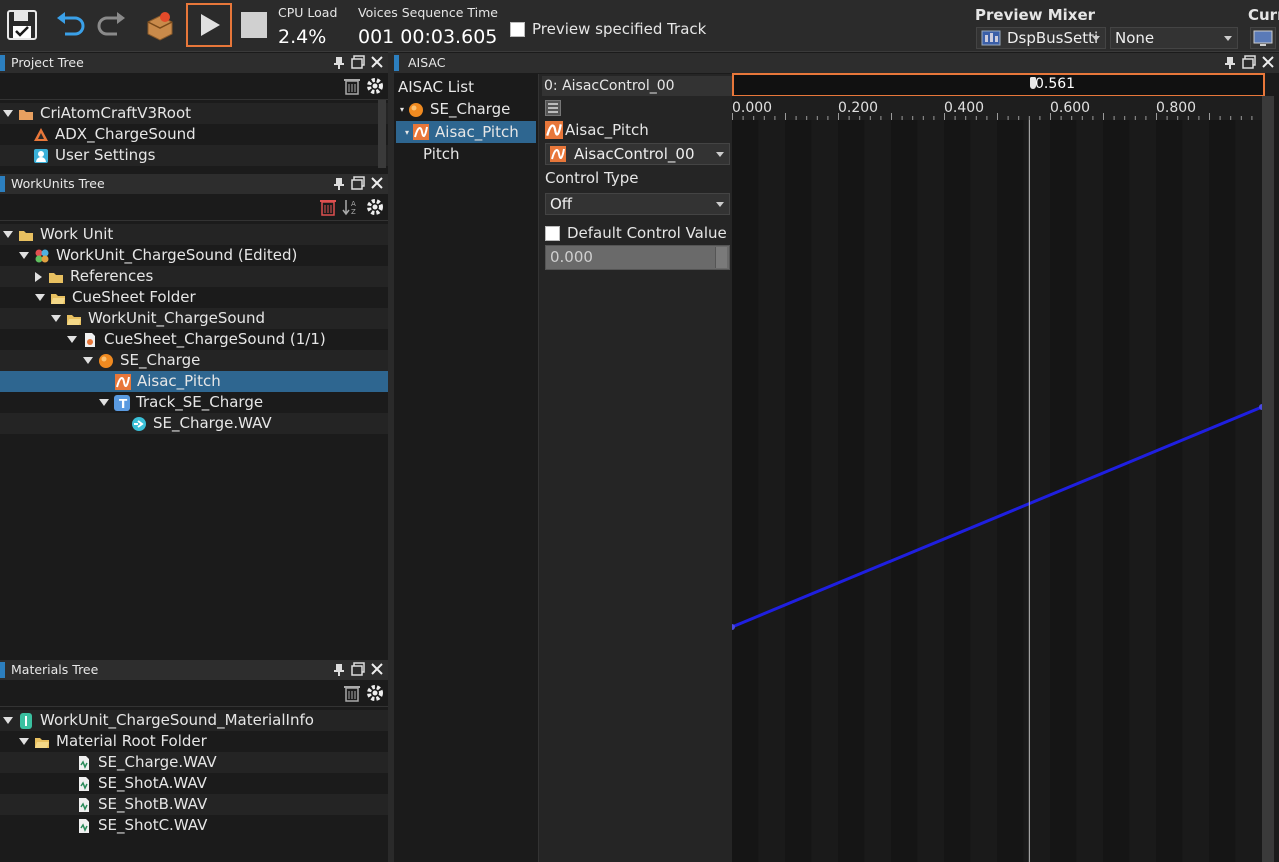  What do you see at coordinates (1176, 108) in the screenshot?
I see `ruler-tick-label: 0.800` at bounding box center [1176, 108].